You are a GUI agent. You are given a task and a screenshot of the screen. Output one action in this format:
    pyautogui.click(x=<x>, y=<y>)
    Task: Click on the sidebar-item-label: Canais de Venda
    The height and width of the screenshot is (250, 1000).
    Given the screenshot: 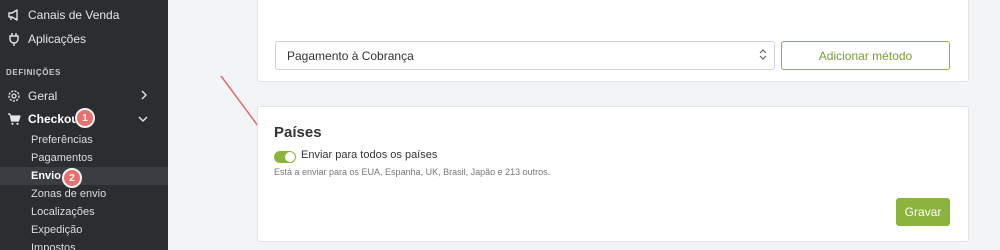 What is the action you would take?
    pyautogui.click(x=74, y=15)
    